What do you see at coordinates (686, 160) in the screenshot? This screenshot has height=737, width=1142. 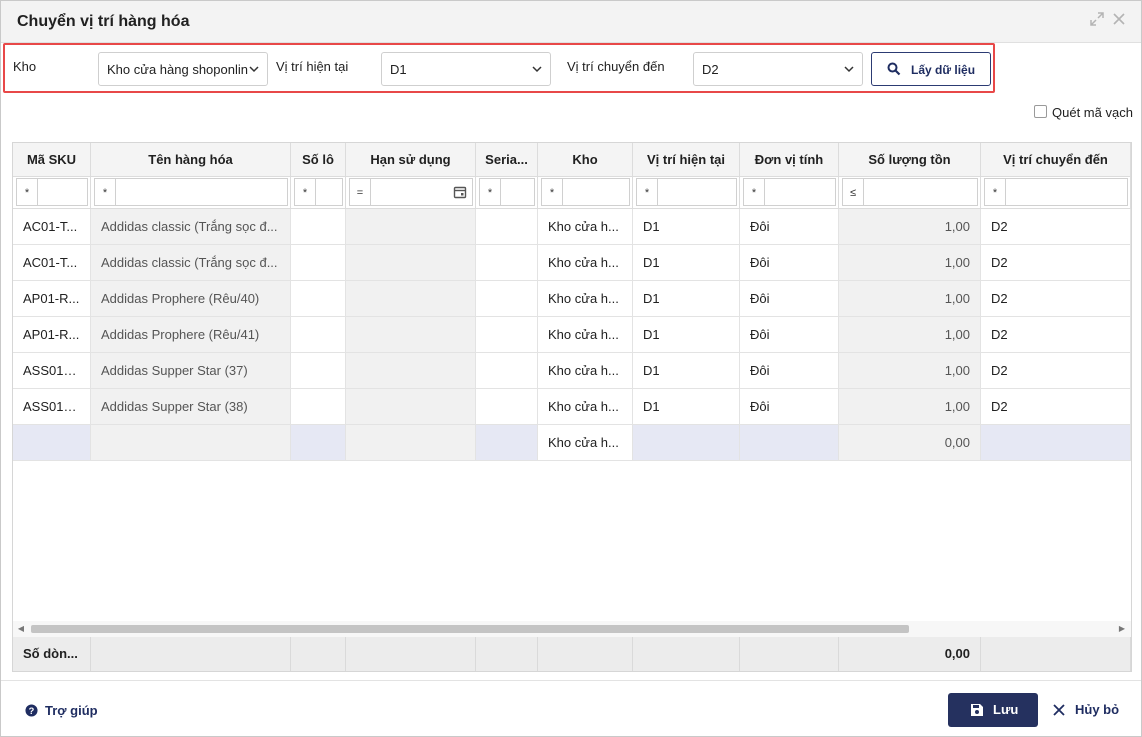 I see `column-header-current-location: Vị trí hiện tại` at bounding box center [686, 160].